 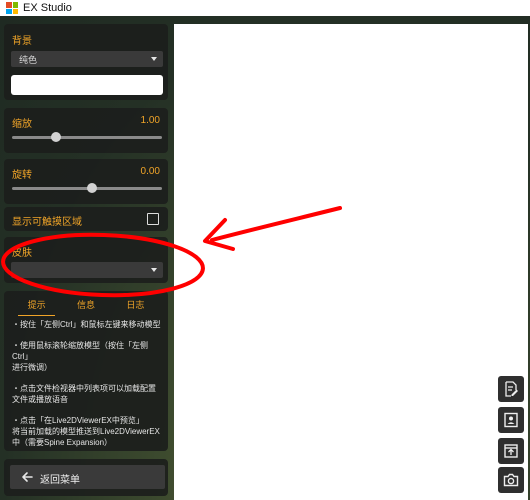 What do you see at coordinates (86, 324) in the screenshot?
I see `tip-item: ・按住「左侧Ctrl」和鼠标左键来移动模型` at bounding box center [86, 324].